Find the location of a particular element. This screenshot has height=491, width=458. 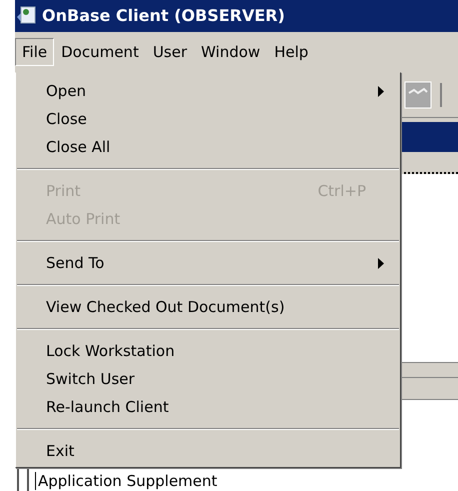

menu-item: Exit is located at coordinates (208, 451).